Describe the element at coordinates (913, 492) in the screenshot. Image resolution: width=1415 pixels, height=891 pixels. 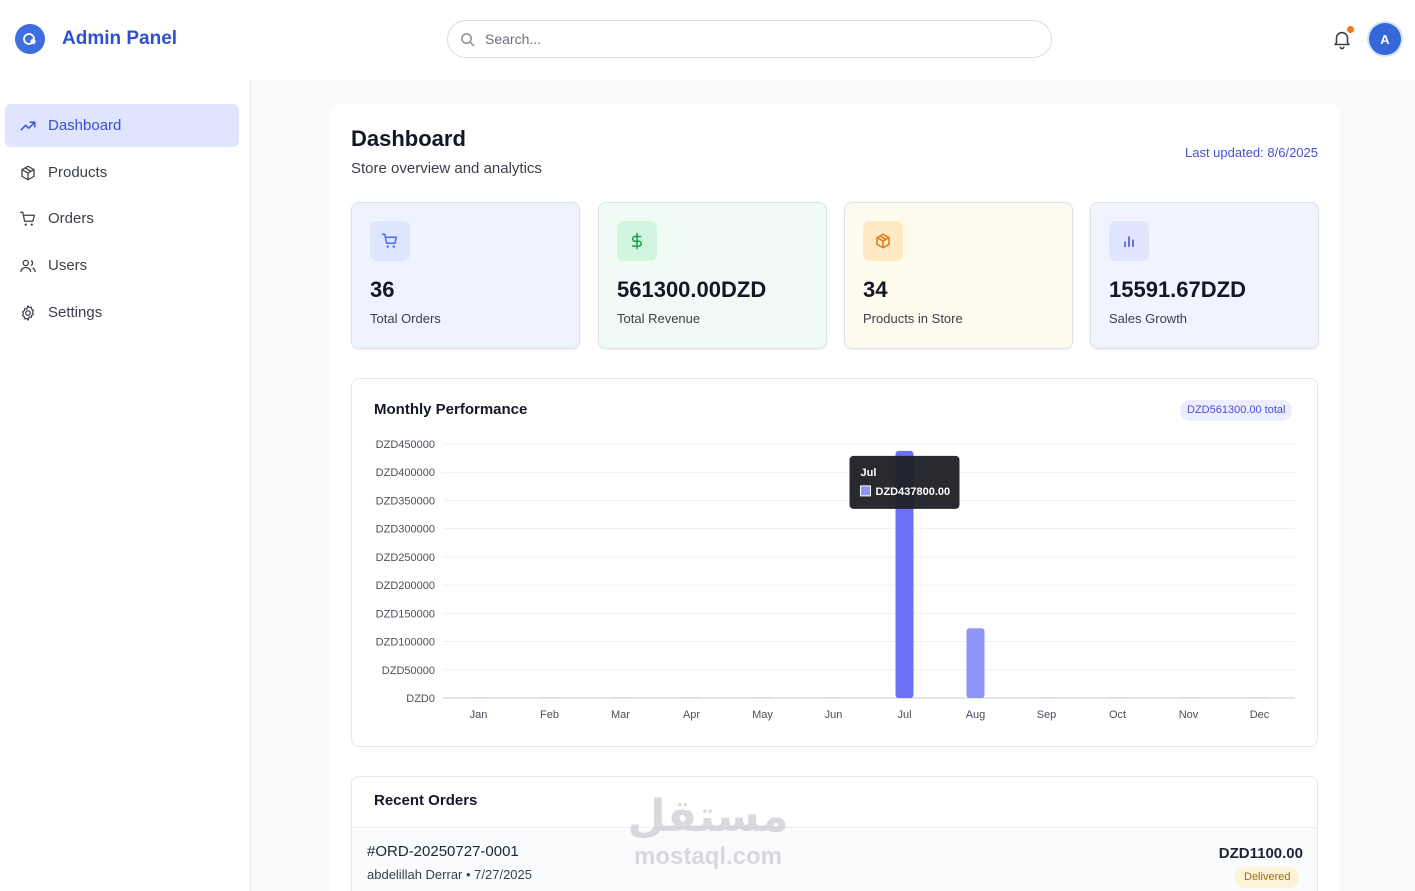
I see `tooltip-value: DZD437800.00` at that location.